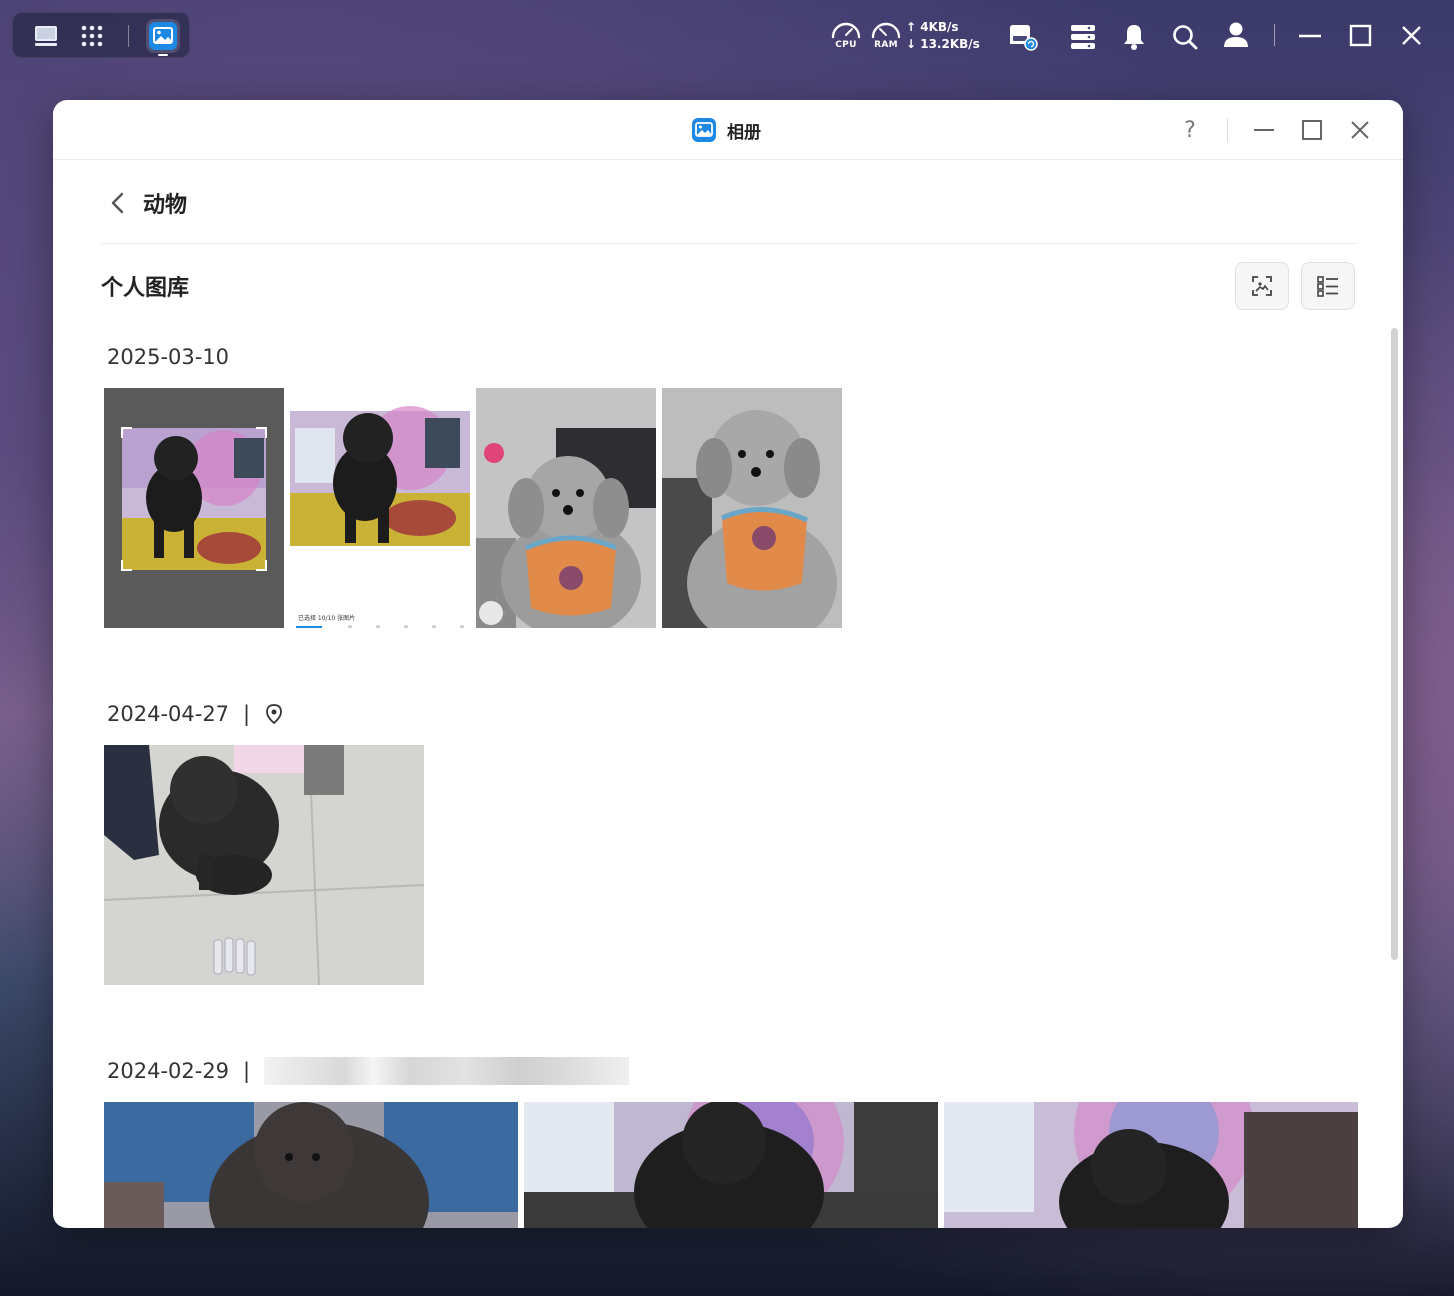  I want to click on chevron-left-icon, so click(117, 203).